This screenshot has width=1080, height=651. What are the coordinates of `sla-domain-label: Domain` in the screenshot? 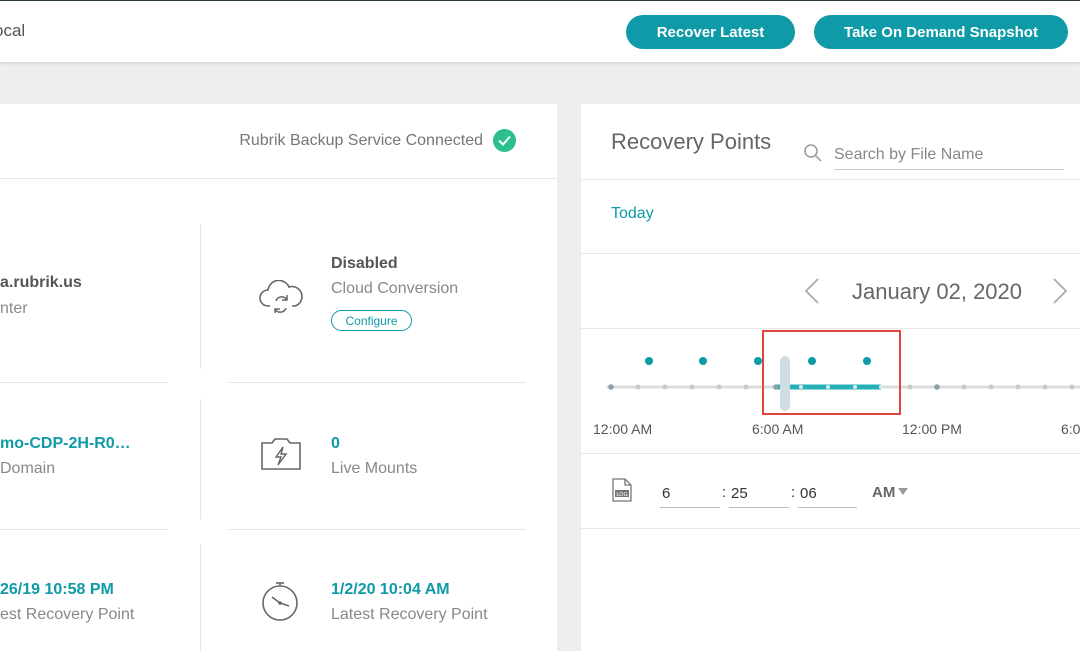 It's located at (28, 468).